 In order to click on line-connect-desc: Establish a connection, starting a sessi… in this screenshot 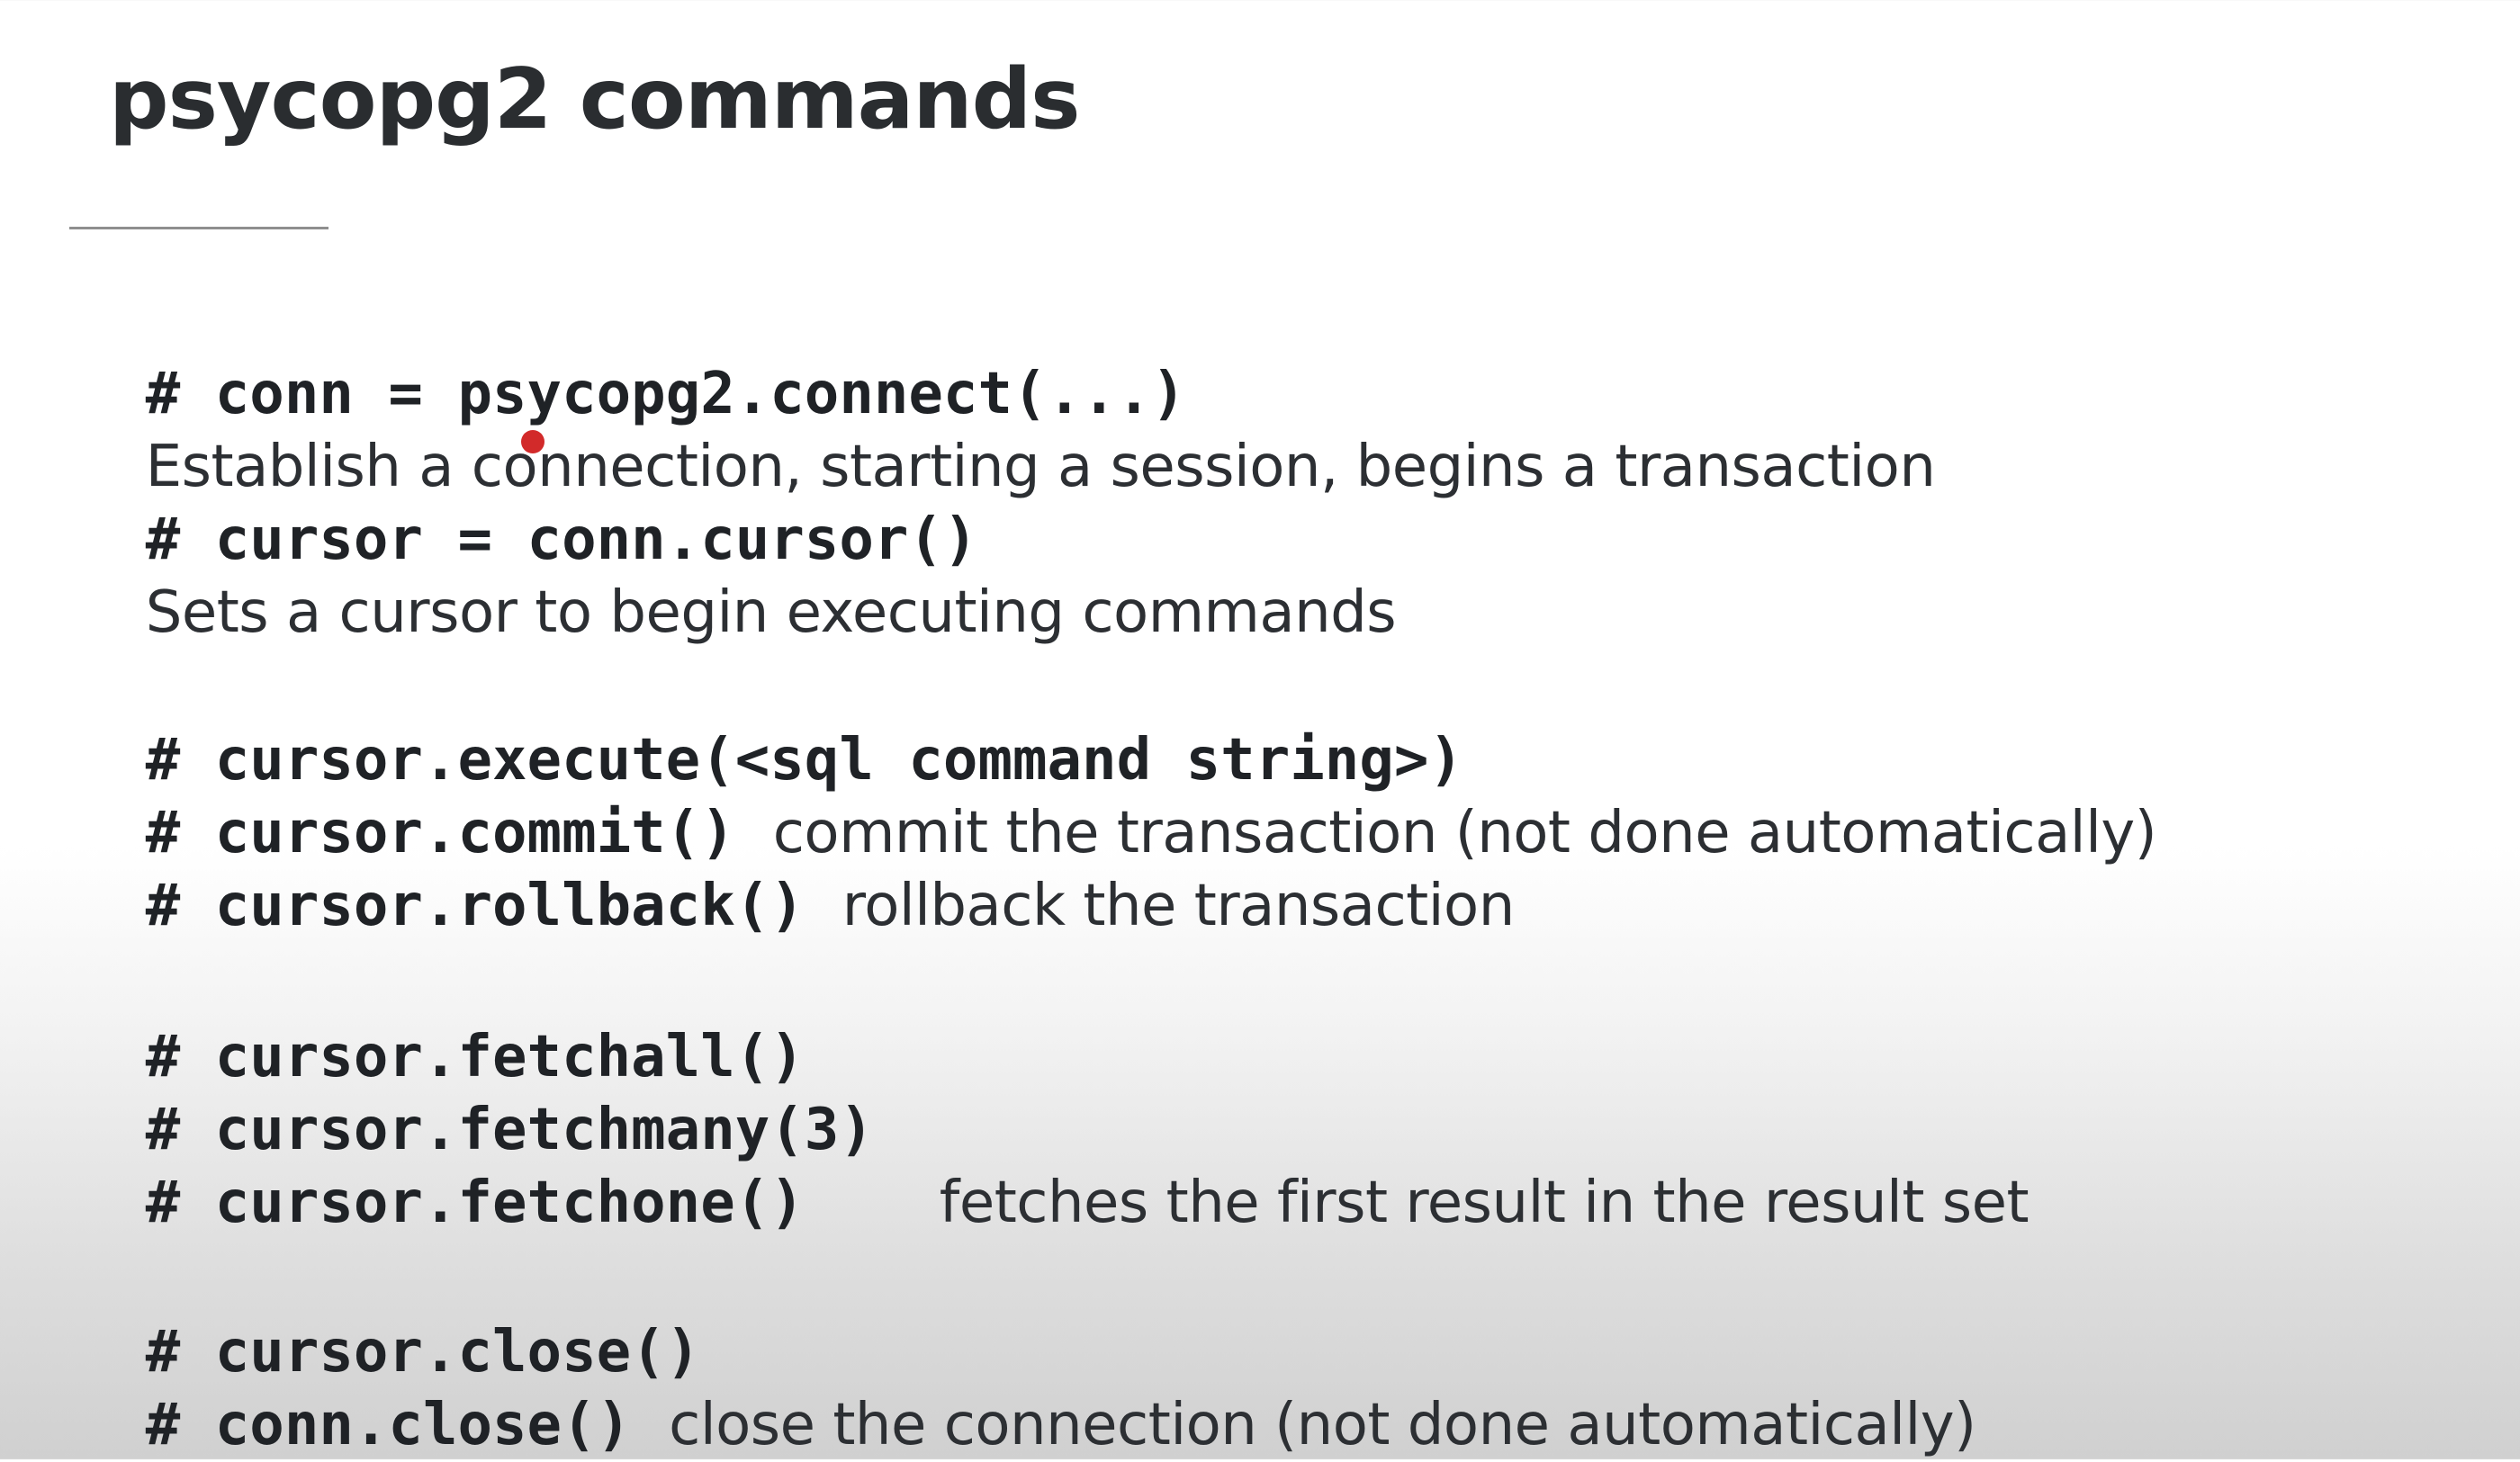, I will do `click(1022, 428)`.